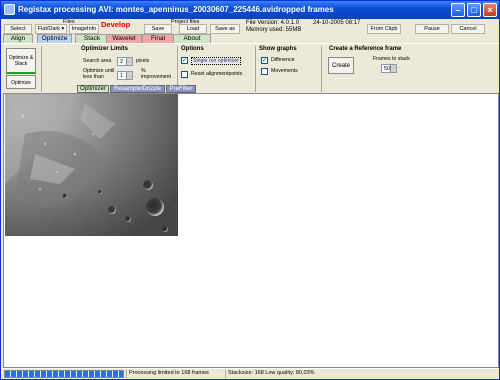 This screenshot has height=380, width=500. I want to click on search-area-value: 2, so click(122, 62).